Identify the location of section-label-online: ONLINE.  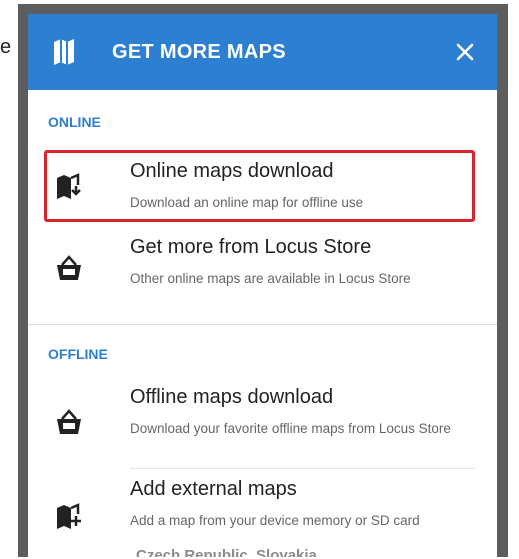
(74, 122).